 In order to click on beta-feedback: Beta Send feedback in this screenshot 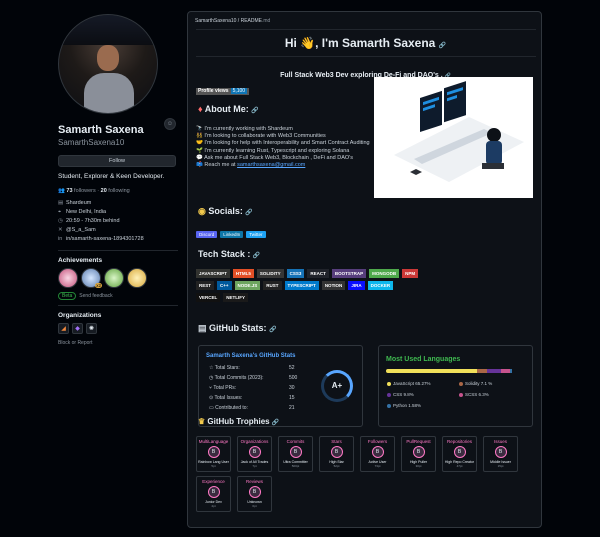, I will do `click(118, 296)`.